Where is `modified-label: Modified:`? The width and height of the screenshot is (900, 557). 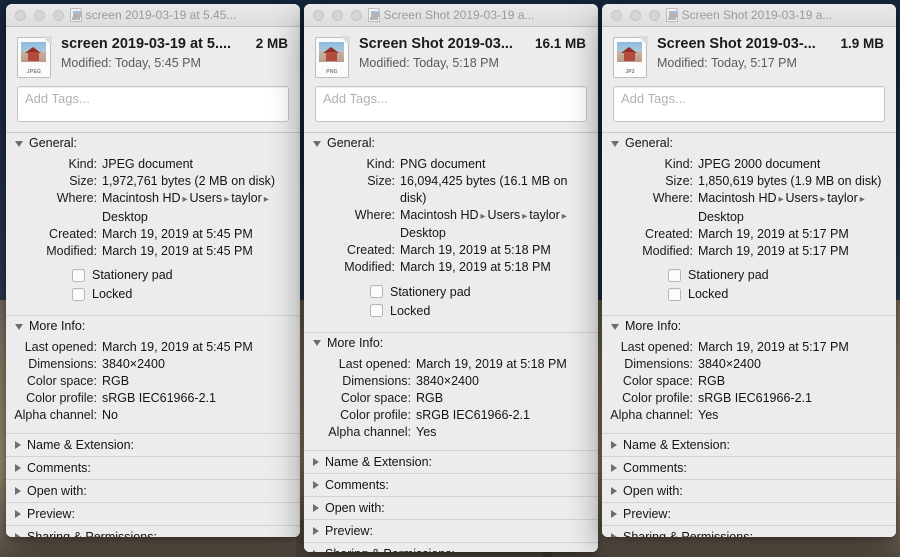
modified-label: Modified: is located at coordinates (682, 63).